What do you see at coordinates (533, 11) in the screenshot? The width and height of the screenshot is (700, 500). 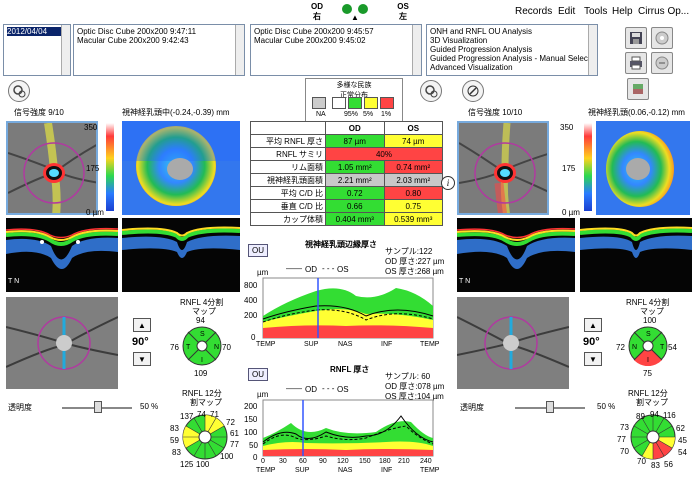 I see `menu-records: Records` at bounding box center [533, 11].